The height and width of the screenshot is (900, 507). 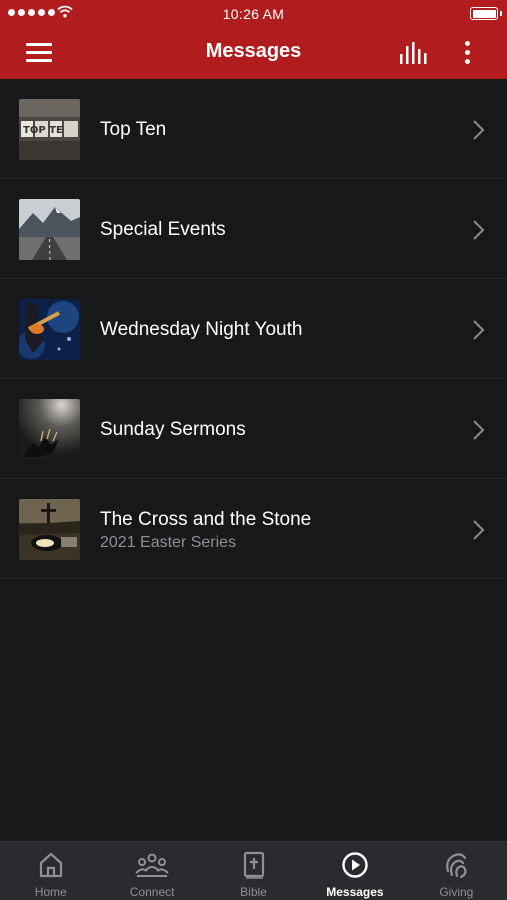 I want to click on tab-label: Connect, so click(x=152, y=892).